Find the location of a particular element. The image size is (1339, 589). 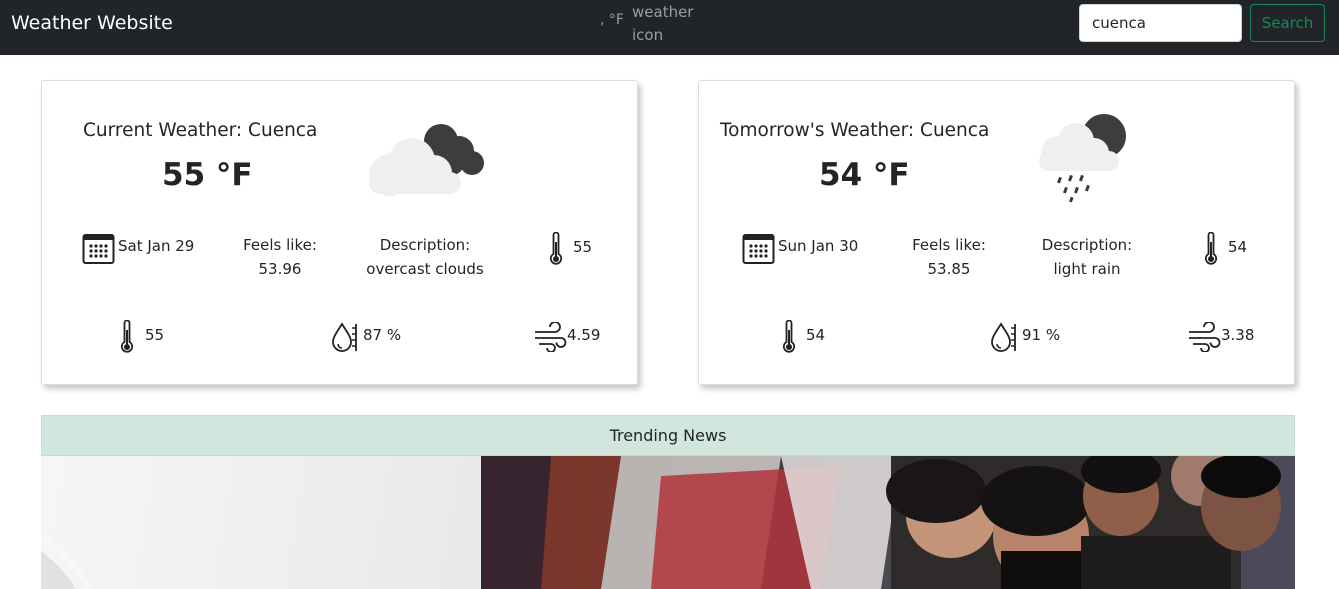

search-input is located at coordinates (1160, 23).